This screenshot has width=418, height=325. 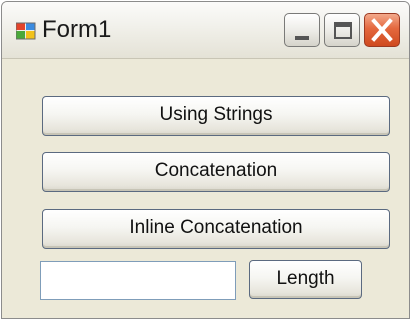 What do you see at coordinates (216, 229) in the screenshot?
I see `inline-concatenation-button: Inline Concatenation` at bounding box center [216, 229].